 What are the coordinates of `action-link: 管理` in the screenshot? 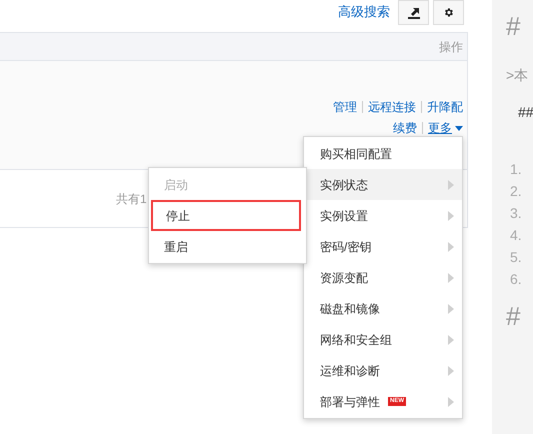 It's located at (345, 107).